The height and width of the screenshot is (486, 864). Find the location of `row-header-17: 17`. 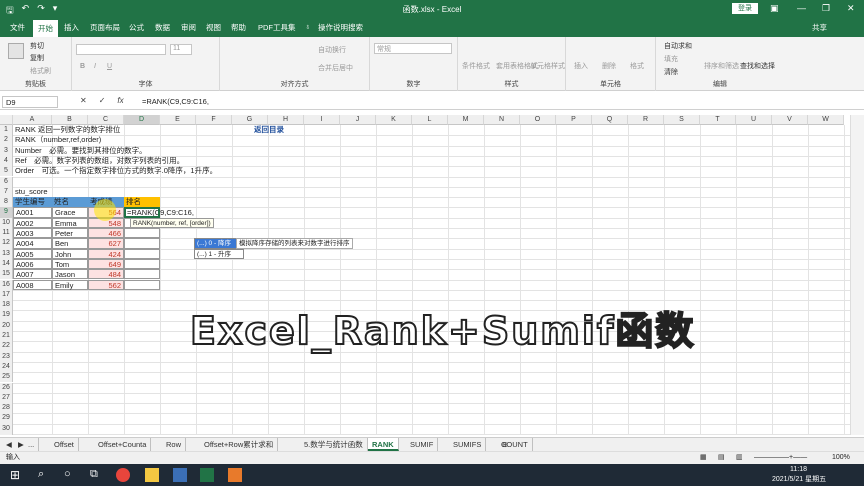

row-header-17: 17 is located at coordinates (6, 295).